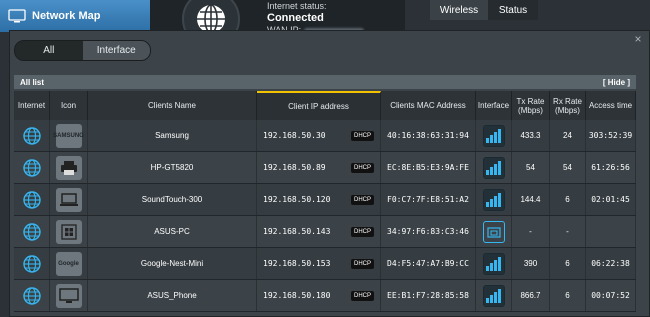 This screenshot has width=650, height=317. Describe the element at coordinates (611, 231) in the screenshot. I see `access-time` at that location.